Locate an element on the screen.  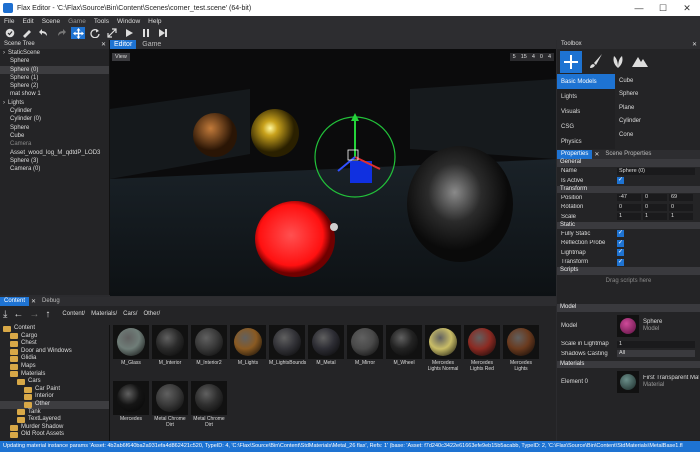
breadcrumb-content: Content/ is located at coordinates (73, 314).